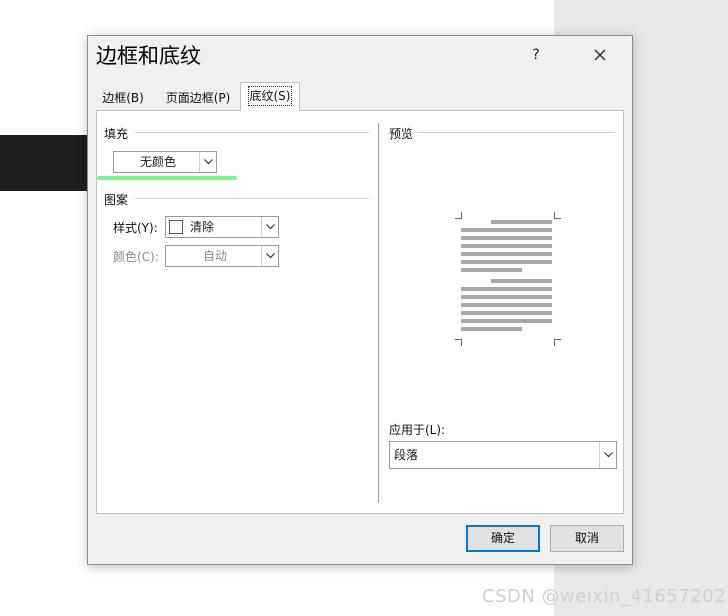 The image size is (728, 616). I want to click on apply-to-dropdown: 段落, so click(503, 455).